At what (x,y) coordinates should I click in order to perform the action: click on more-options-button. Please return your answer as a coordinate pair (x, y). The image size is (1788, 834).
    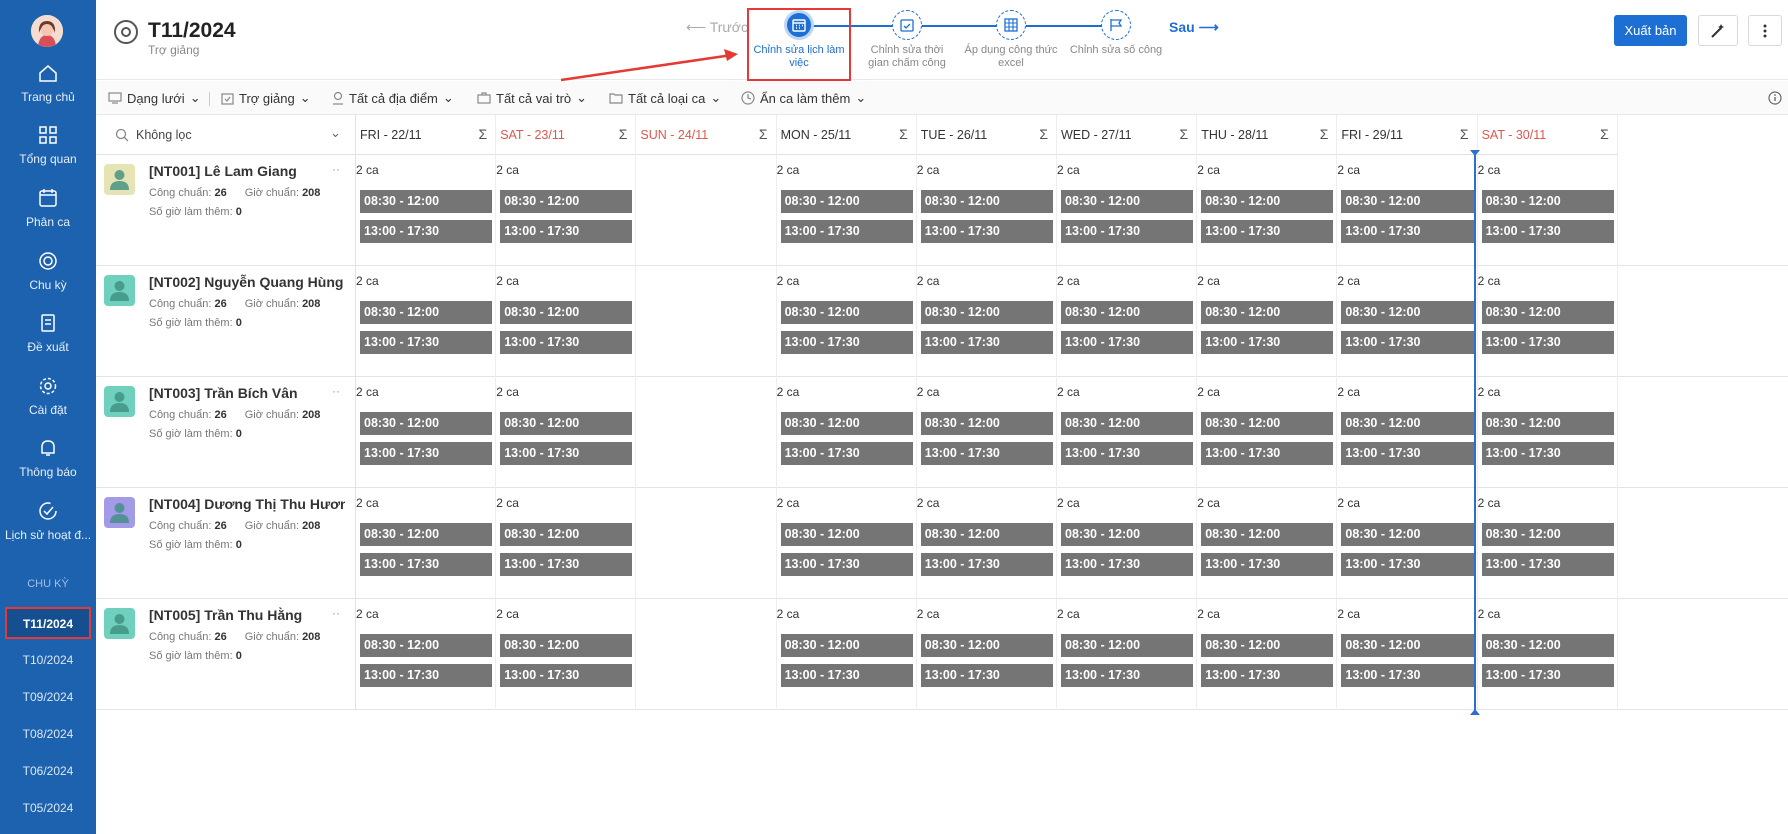
    Looking at the image, I should click on (1765, 30).